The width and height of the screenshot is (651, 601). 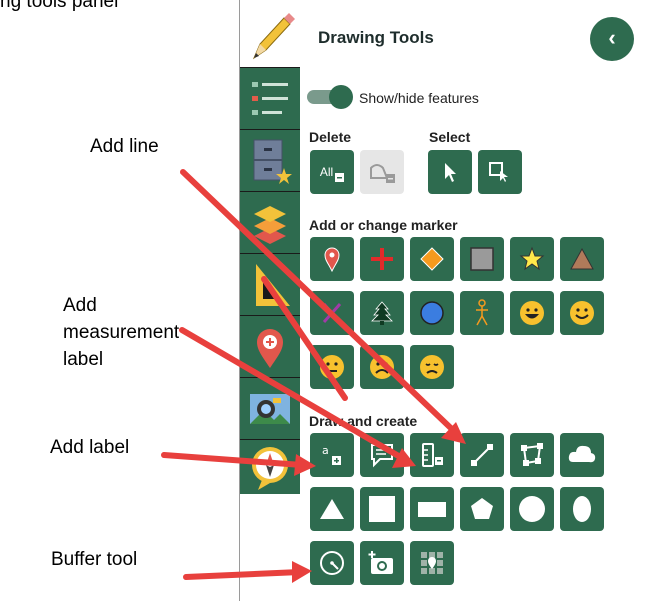 I want to click on rectangle-shape-icon, so click(x=432, y=509).